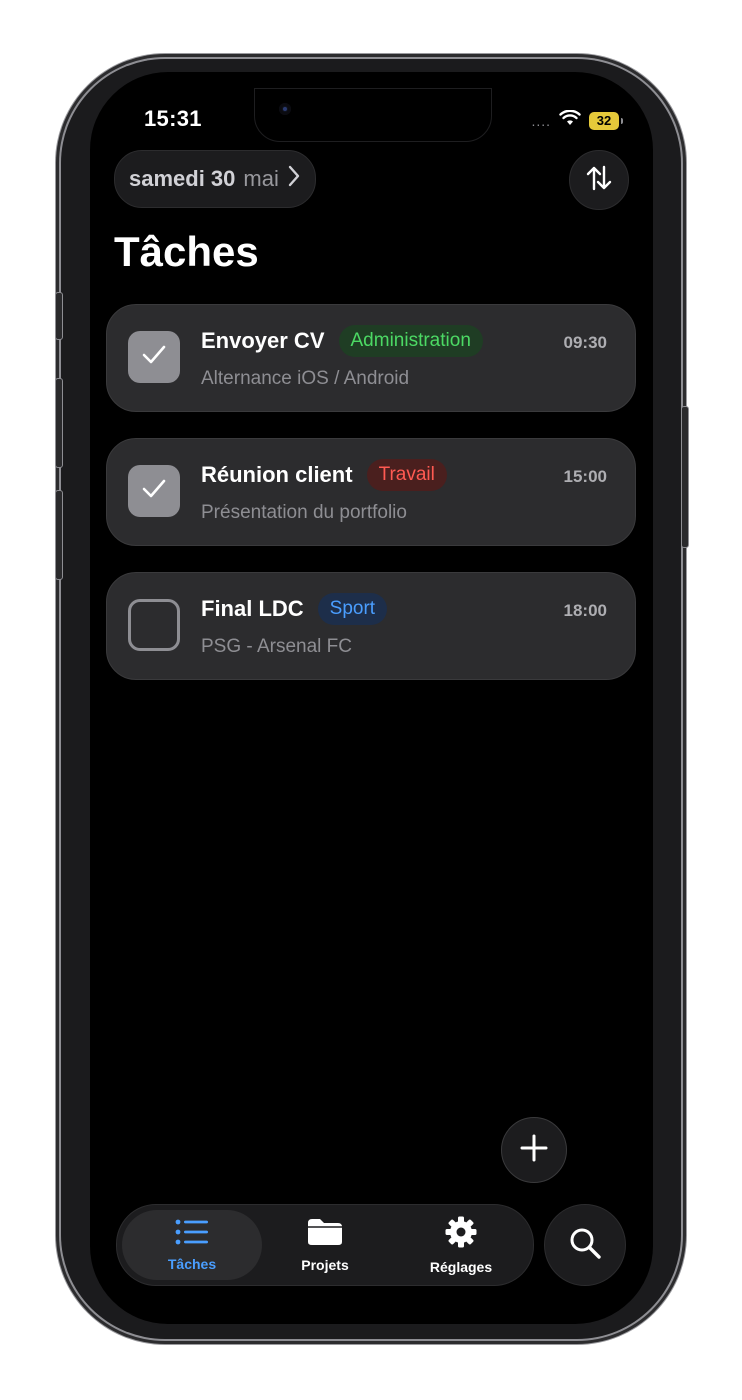 Image resolution: width=742 pixels, height=1400 pixels. I want to click on task-title: Envoyer CV, so click(263, 340).